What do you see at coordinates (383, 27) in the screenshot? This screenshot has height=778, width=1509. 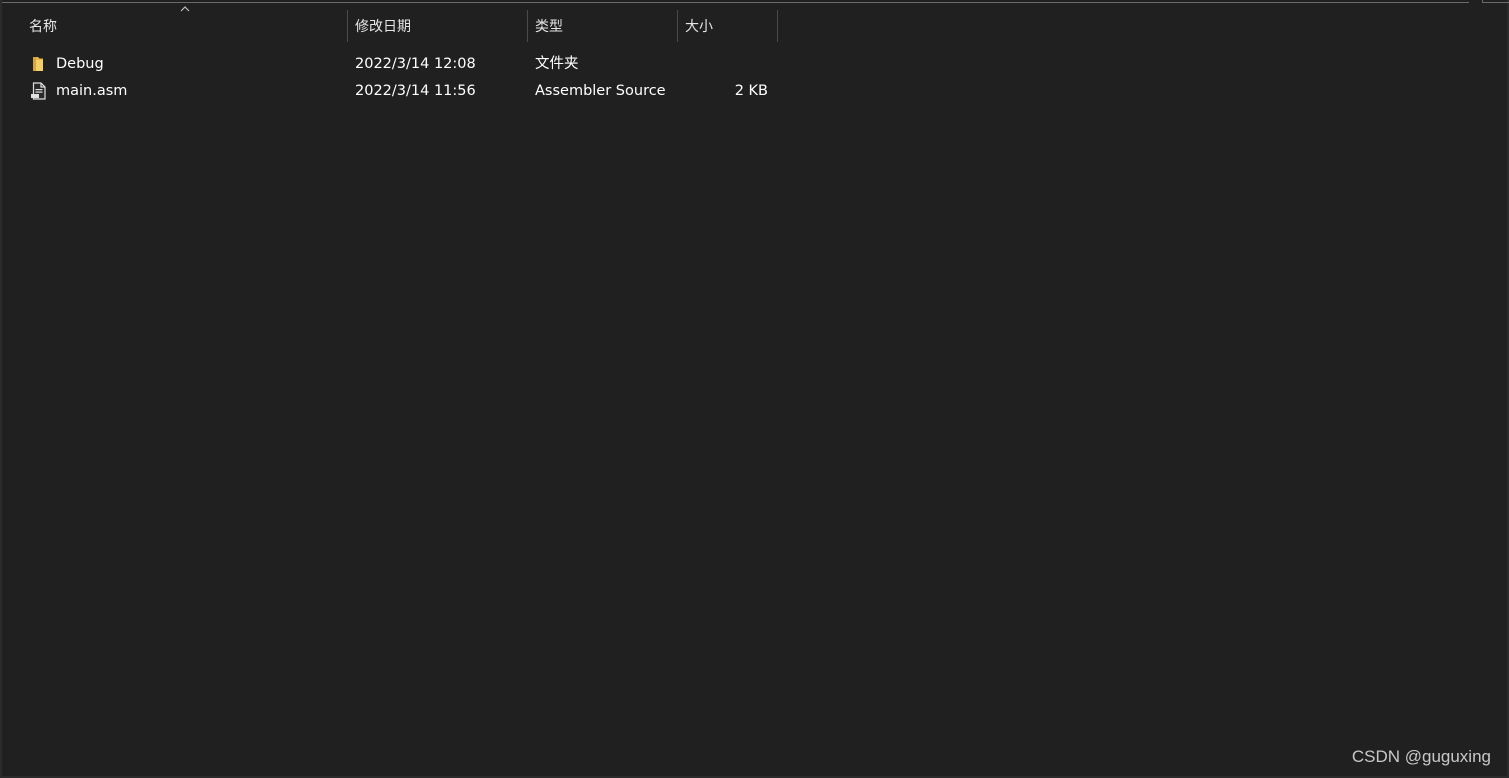 I see `column-header-modified-label: 修改日期` at bounding box center [383, 27].